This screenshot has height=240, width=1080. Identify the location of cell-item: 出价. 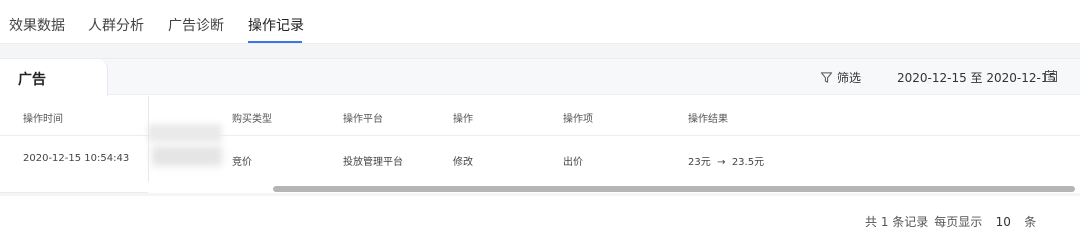
(573, 162).